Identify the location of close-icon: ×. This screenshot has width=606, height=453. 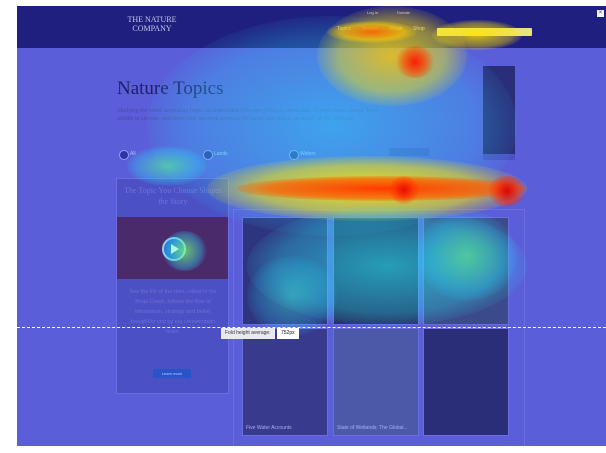
(600, 13).